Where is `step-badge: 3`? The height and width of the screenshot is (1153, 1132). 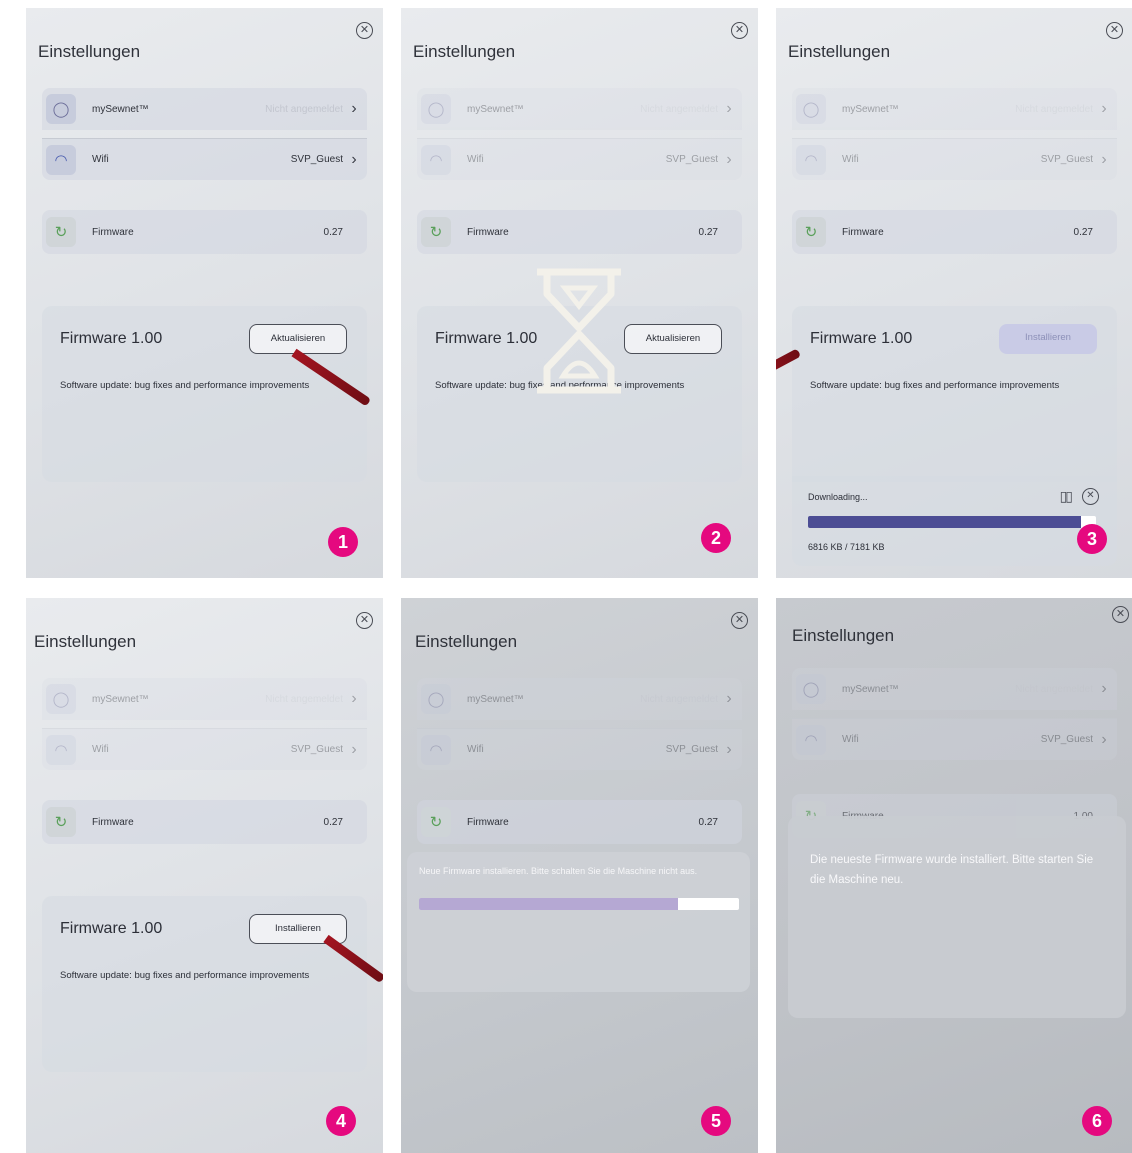 step-badge: 3 is located at coordinates (1092, 539).